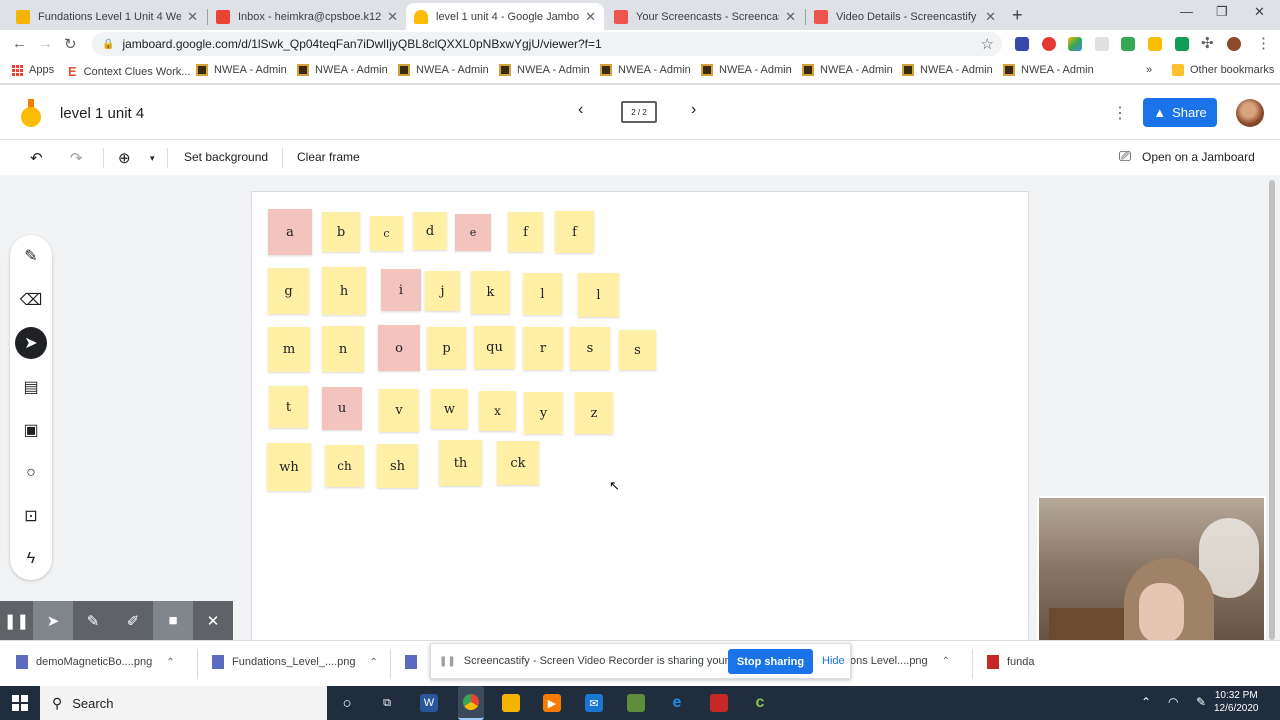 The height and width of the screenshot is (720, 1280). I want to click on forward-icon: →, so click(45, 43).